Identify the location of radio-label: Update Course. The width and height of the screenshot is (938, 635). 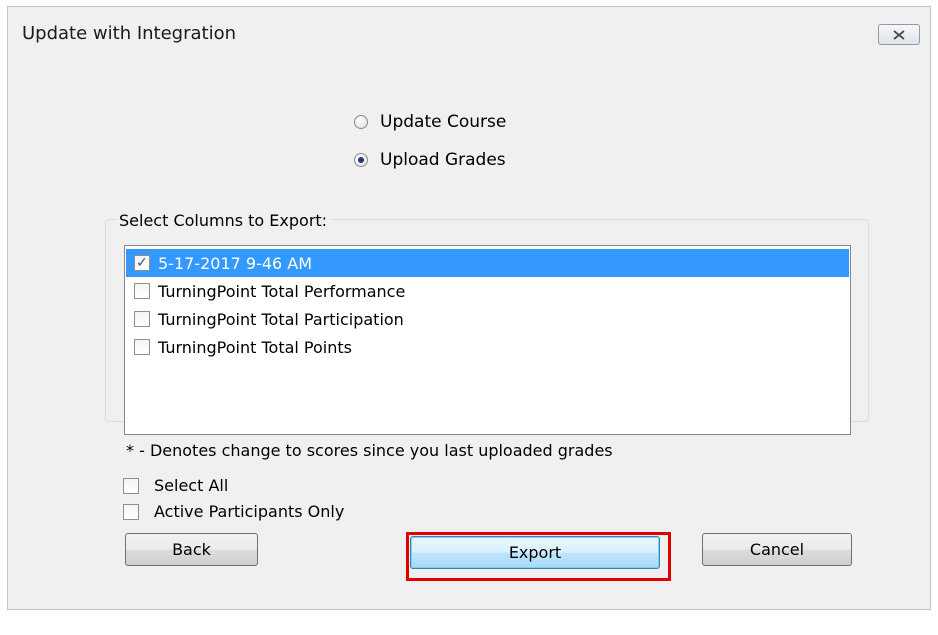
(443, 122).